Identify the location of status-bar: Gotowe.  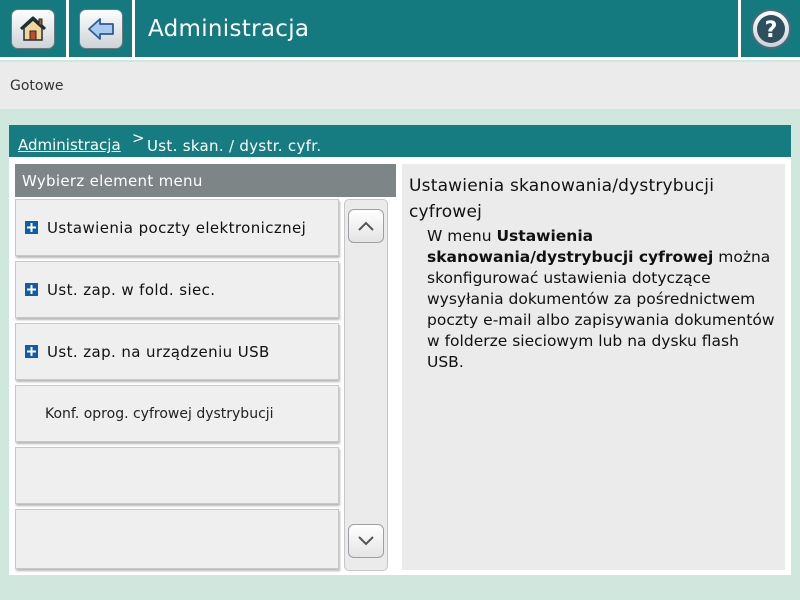
(400, 85).